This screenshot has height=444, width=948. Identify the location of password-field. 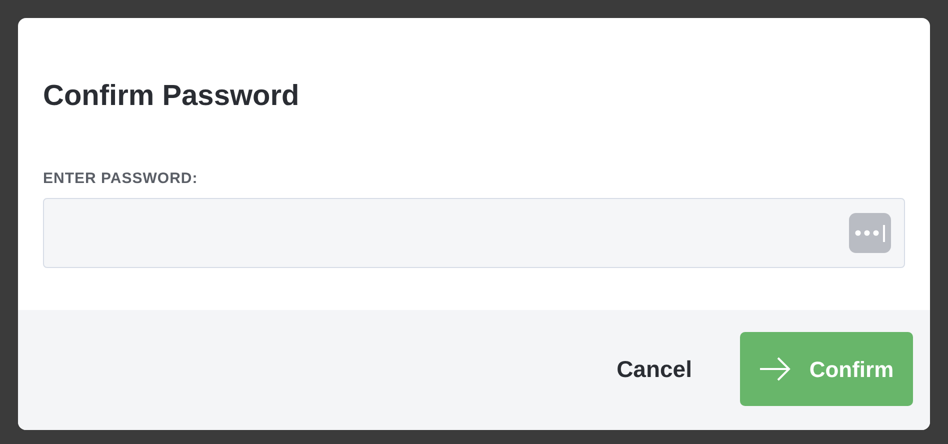
(474, 233).